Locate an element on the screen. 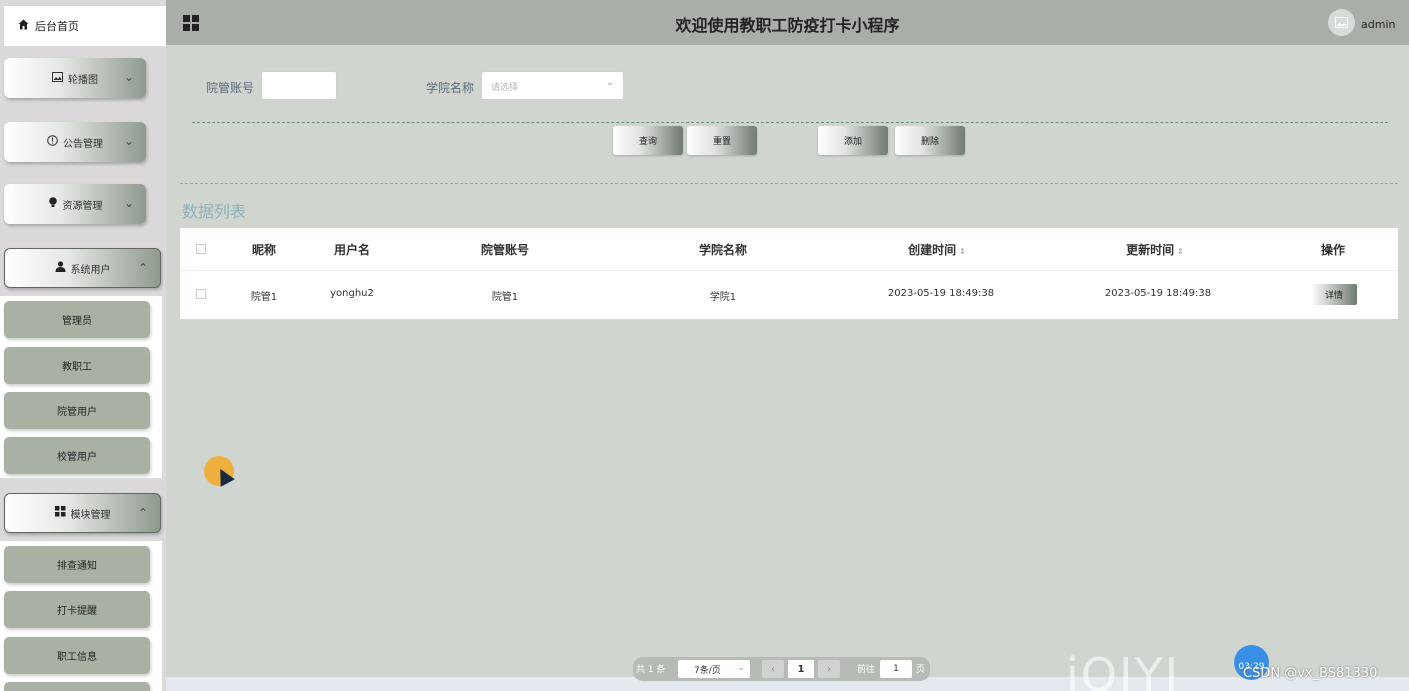 This screenshot has width=1409, height=691. menu-system-users: 系统用户 ⌃ is located at coordinates (82, 268).